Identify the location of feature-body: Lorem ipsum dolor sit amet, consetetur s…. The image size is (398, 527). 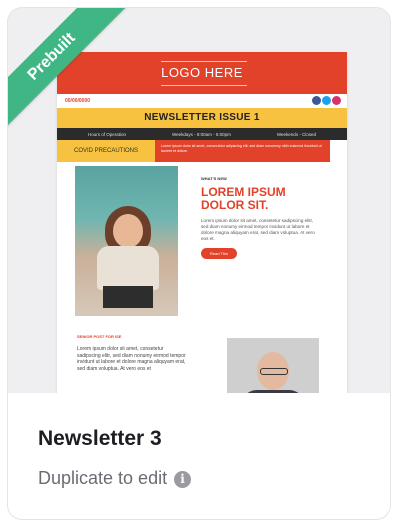
(258, 229).